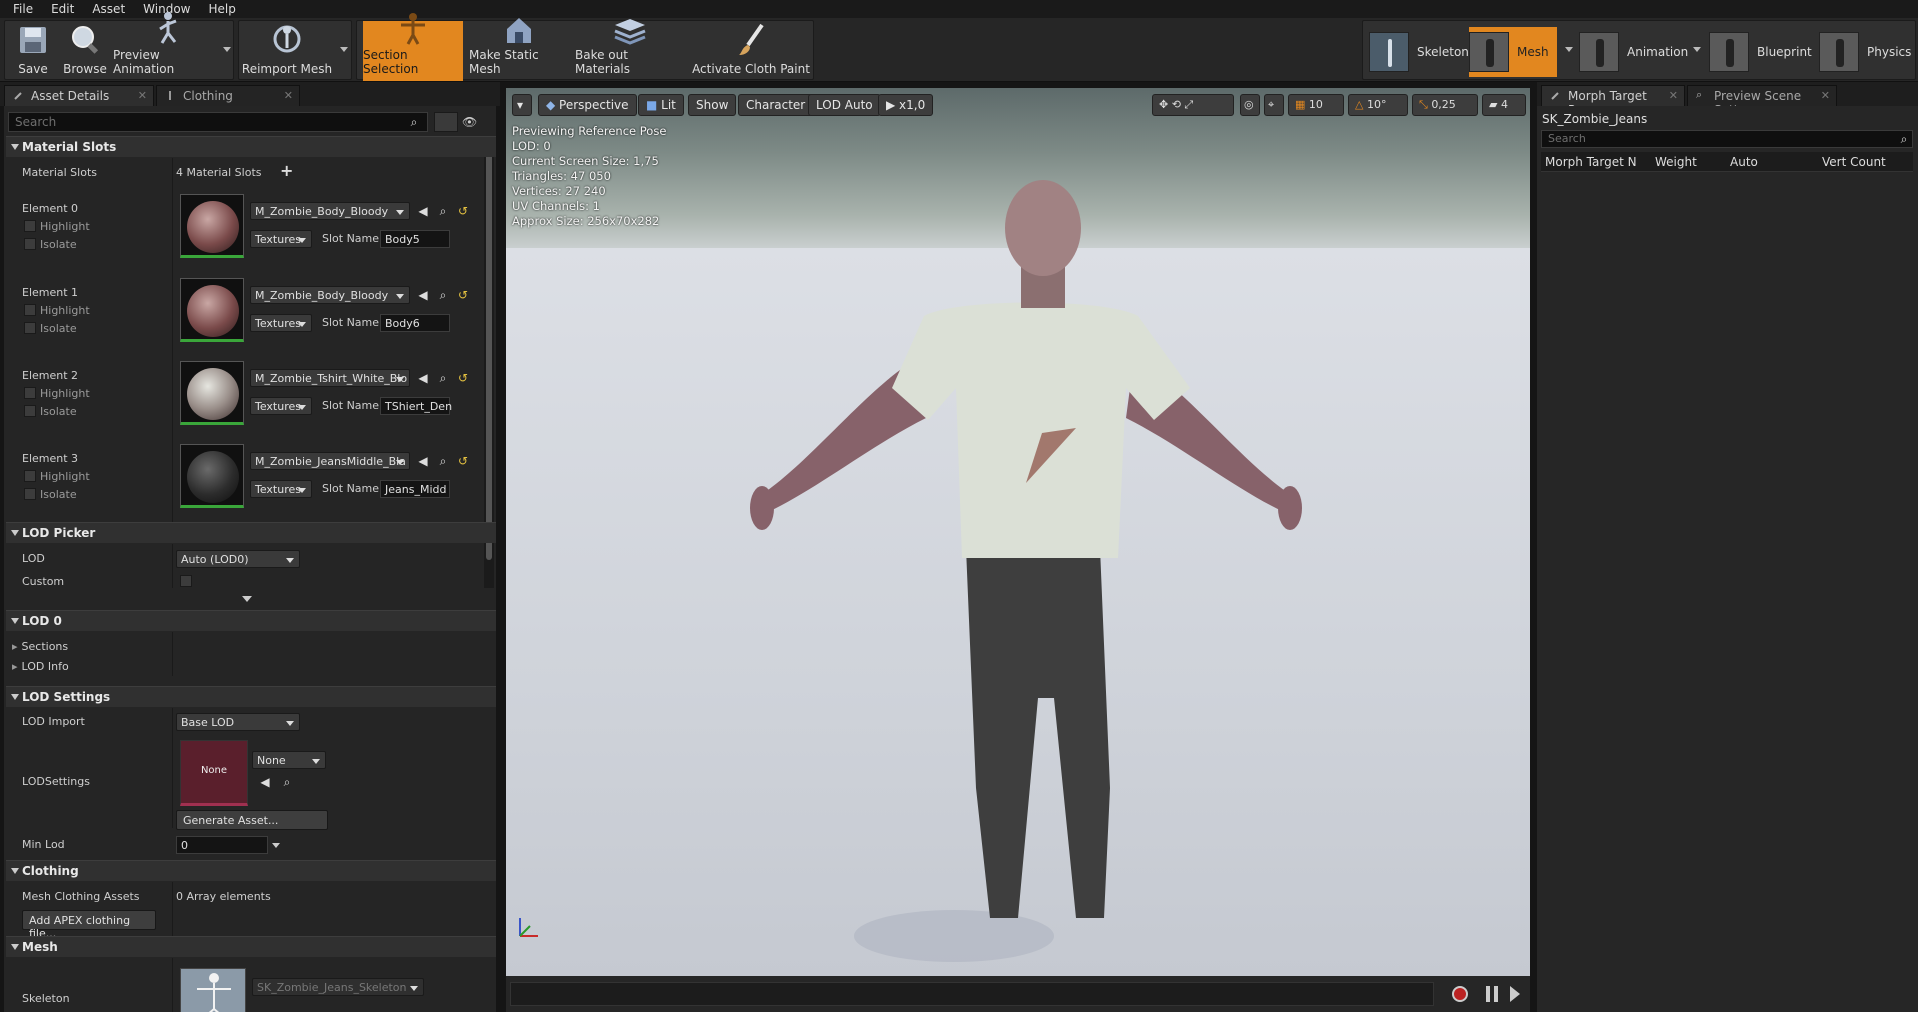  What do you see at coordinates (906, 105) in the screenshot?
I see `playback-speed-button: ▶ x1,0` at bounding box center [906, 105].